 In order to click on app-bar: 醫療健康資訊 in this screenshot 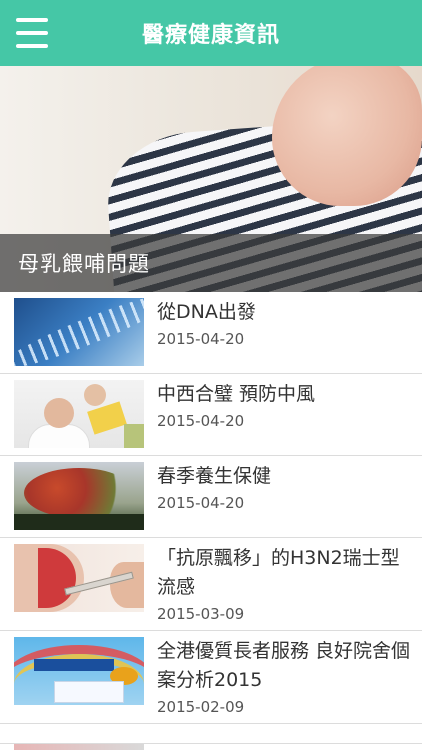, I will do `click(211, 33)`.